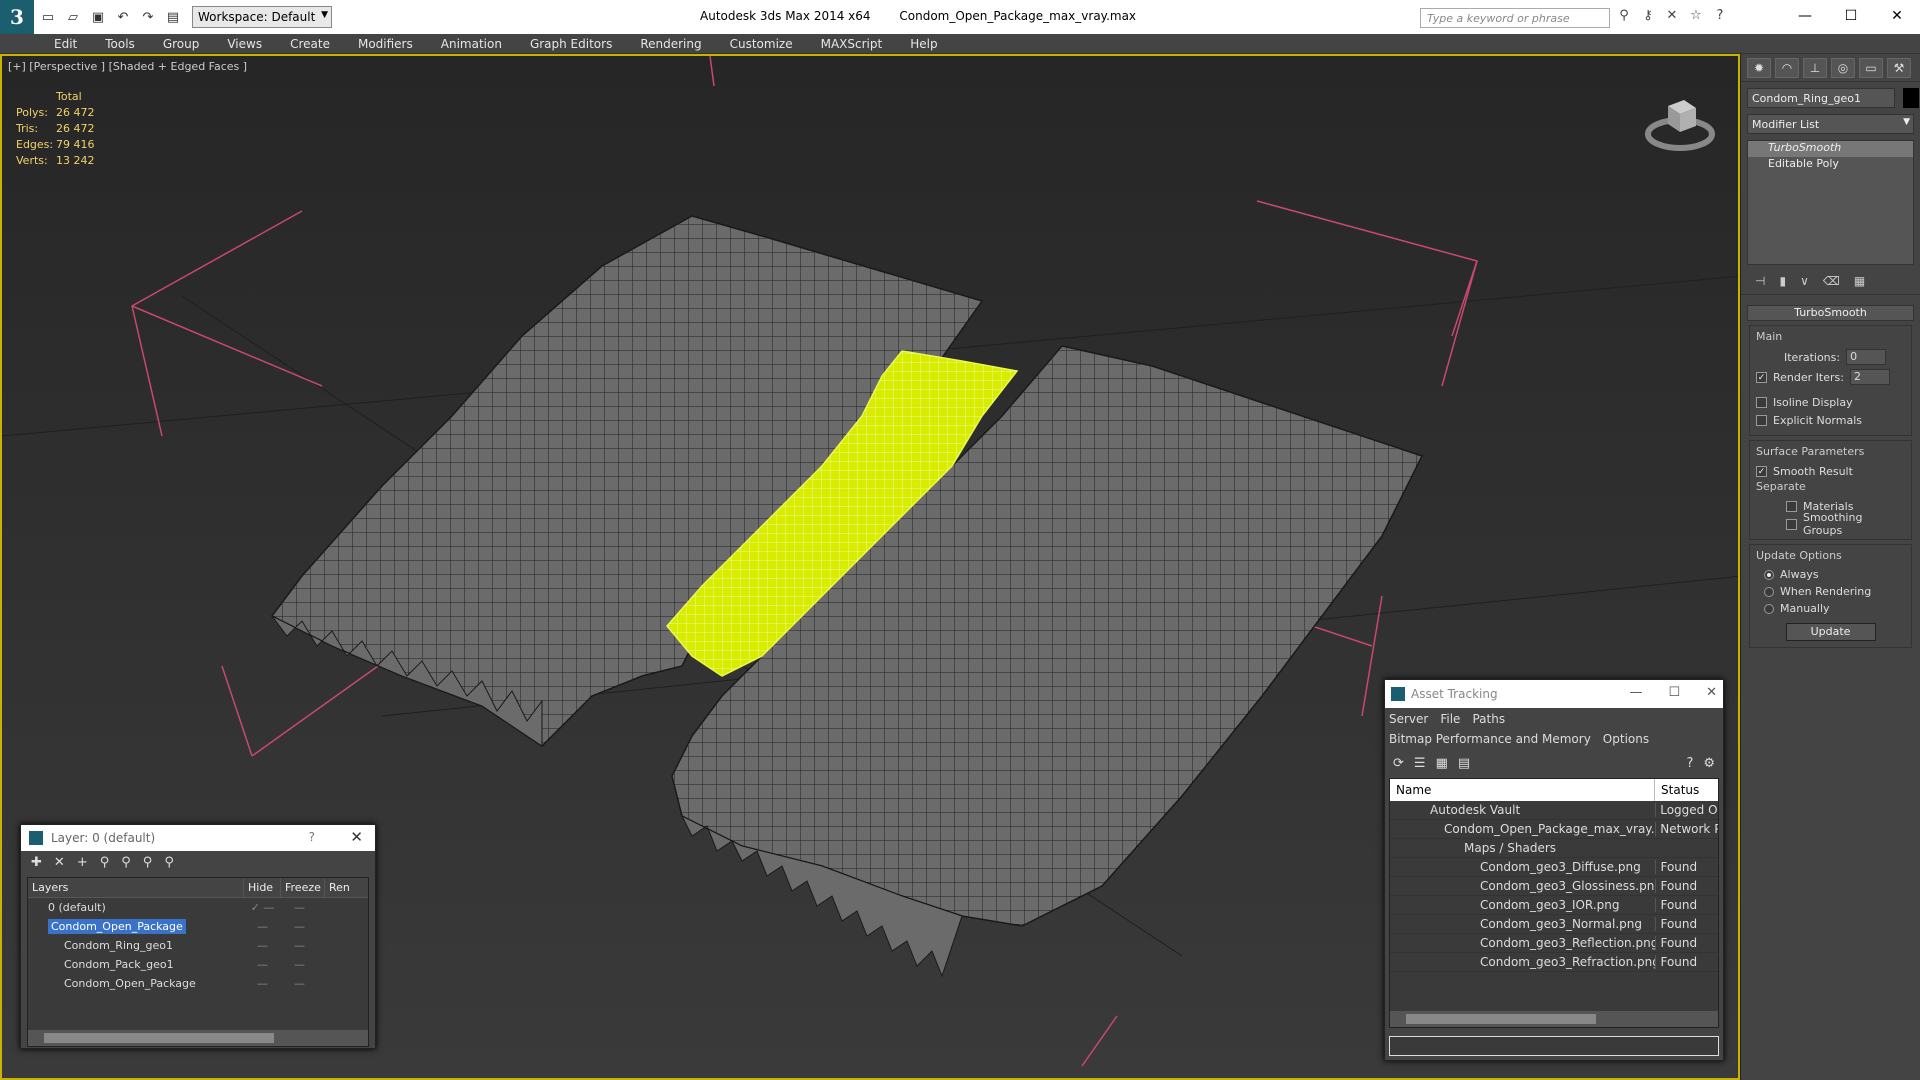 The image size is (1920, 1080). I want to click on modify-tab-icon: ◠, so click(1787, 68).